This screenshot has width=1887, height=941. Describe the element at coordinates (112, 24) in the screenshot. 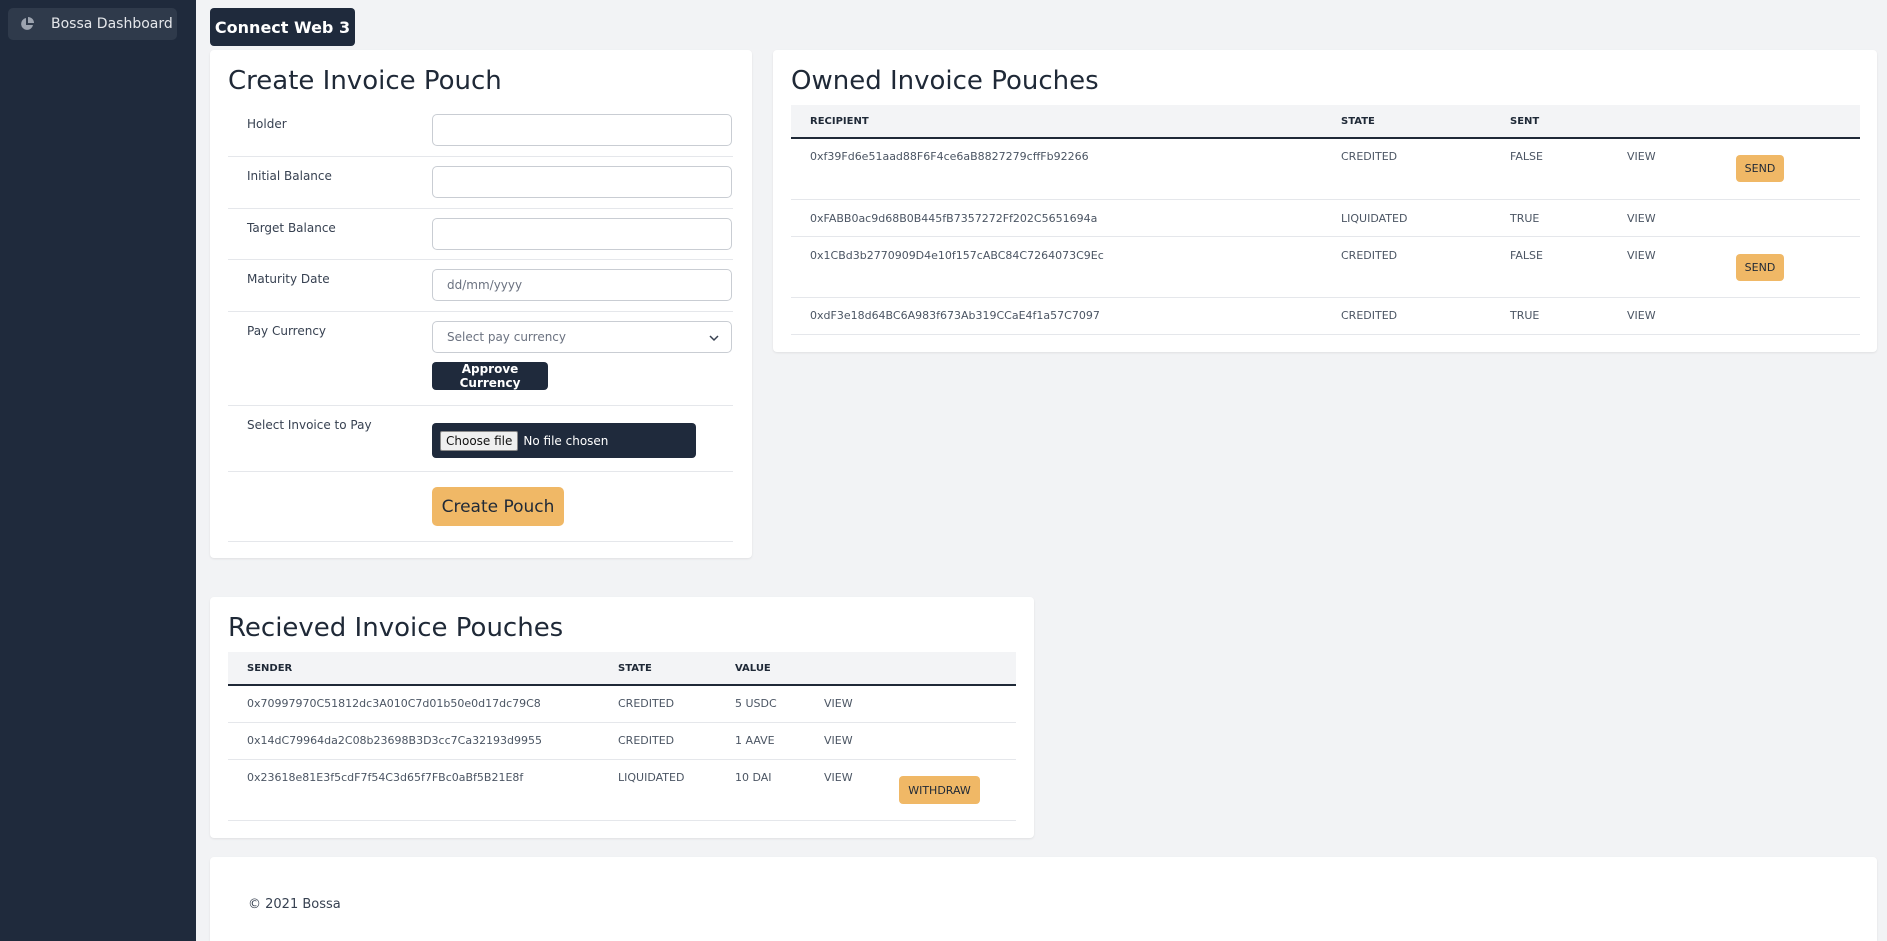

I see `sidebar-item-label: Bossa Dashboard` at that location.